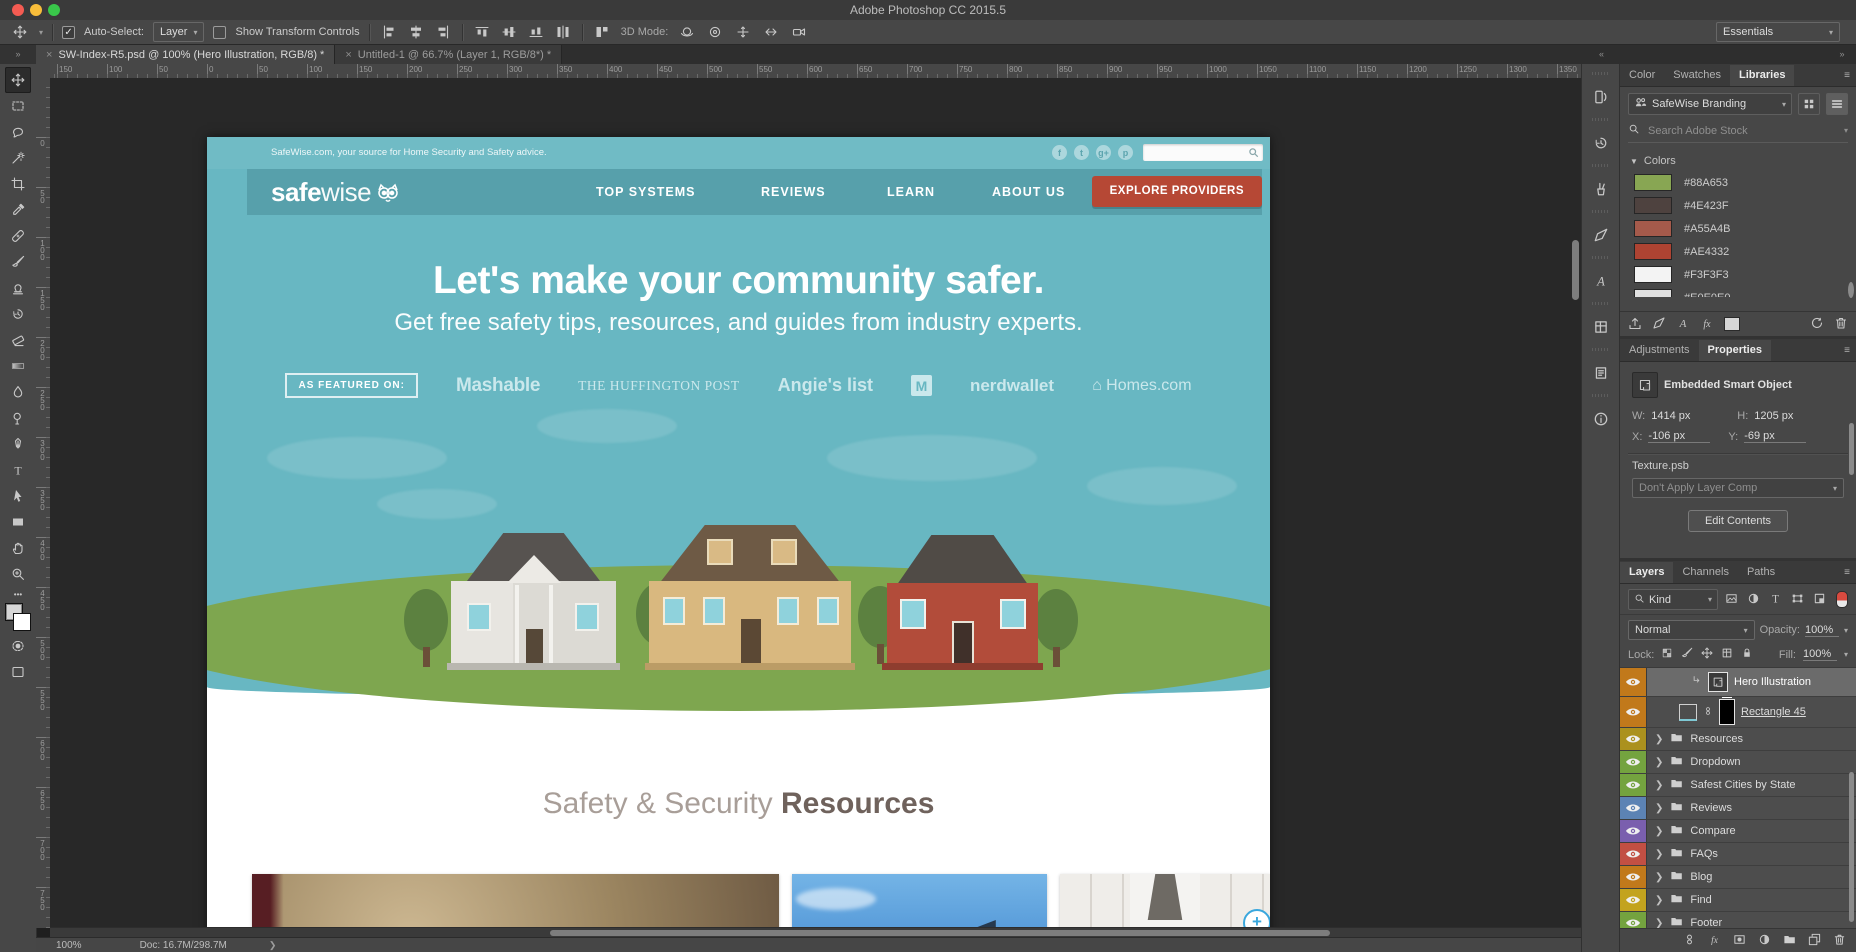  I want to click on 3d-roll-icon, so click(715, 32).